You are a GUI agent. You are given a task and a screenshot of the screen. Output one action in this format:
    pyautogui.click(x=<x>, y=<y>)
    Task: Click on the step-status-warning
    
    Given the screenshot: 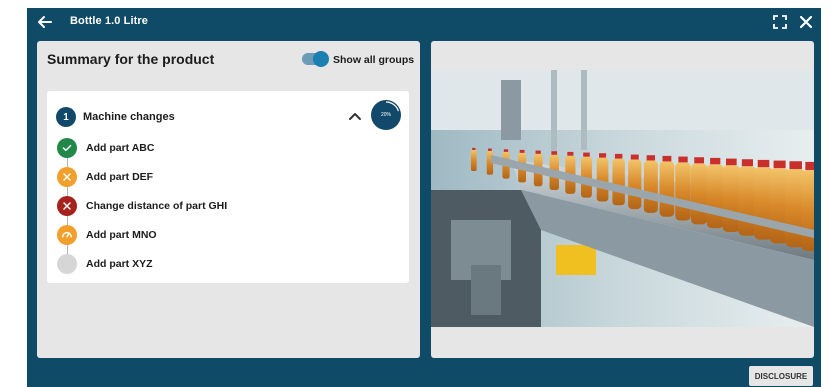 What is the action you would take?
    pyautogui.click(x=67, y=177)
    